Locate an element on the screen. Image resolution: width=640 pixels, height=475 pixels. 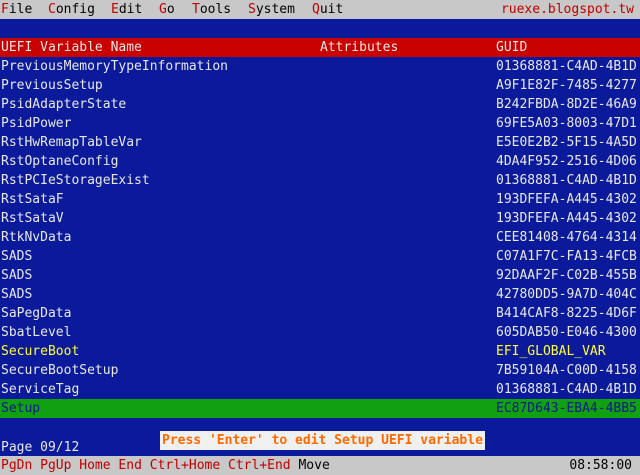
variable-name: SbatLevel is located at coordinates (36, 332).